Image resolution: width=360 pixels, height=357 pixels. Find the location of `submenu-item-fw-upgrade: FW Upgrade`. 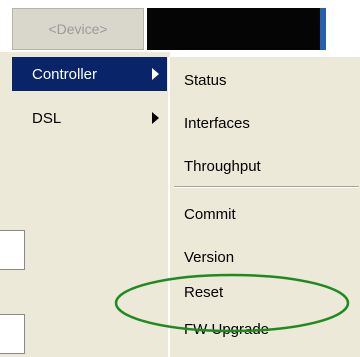

submenu-item-fw-upgrade: FW Upgrade is located at coordinates (226, 329).